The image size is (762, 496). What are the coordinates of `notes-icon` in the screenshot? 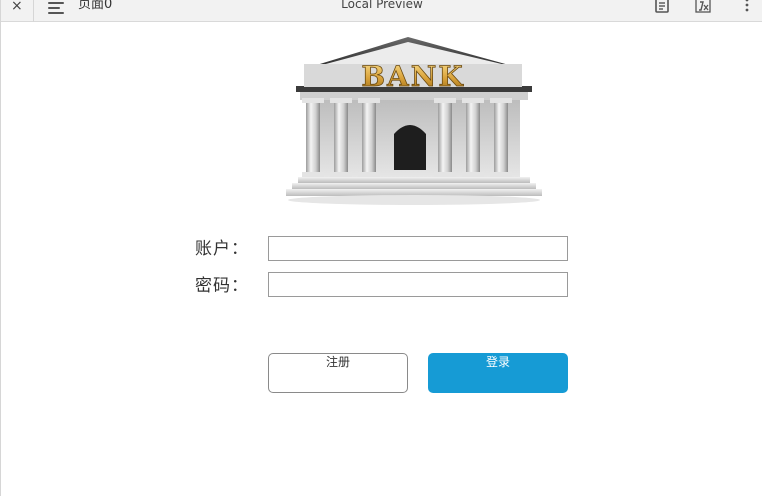 It's located at (662, 7).